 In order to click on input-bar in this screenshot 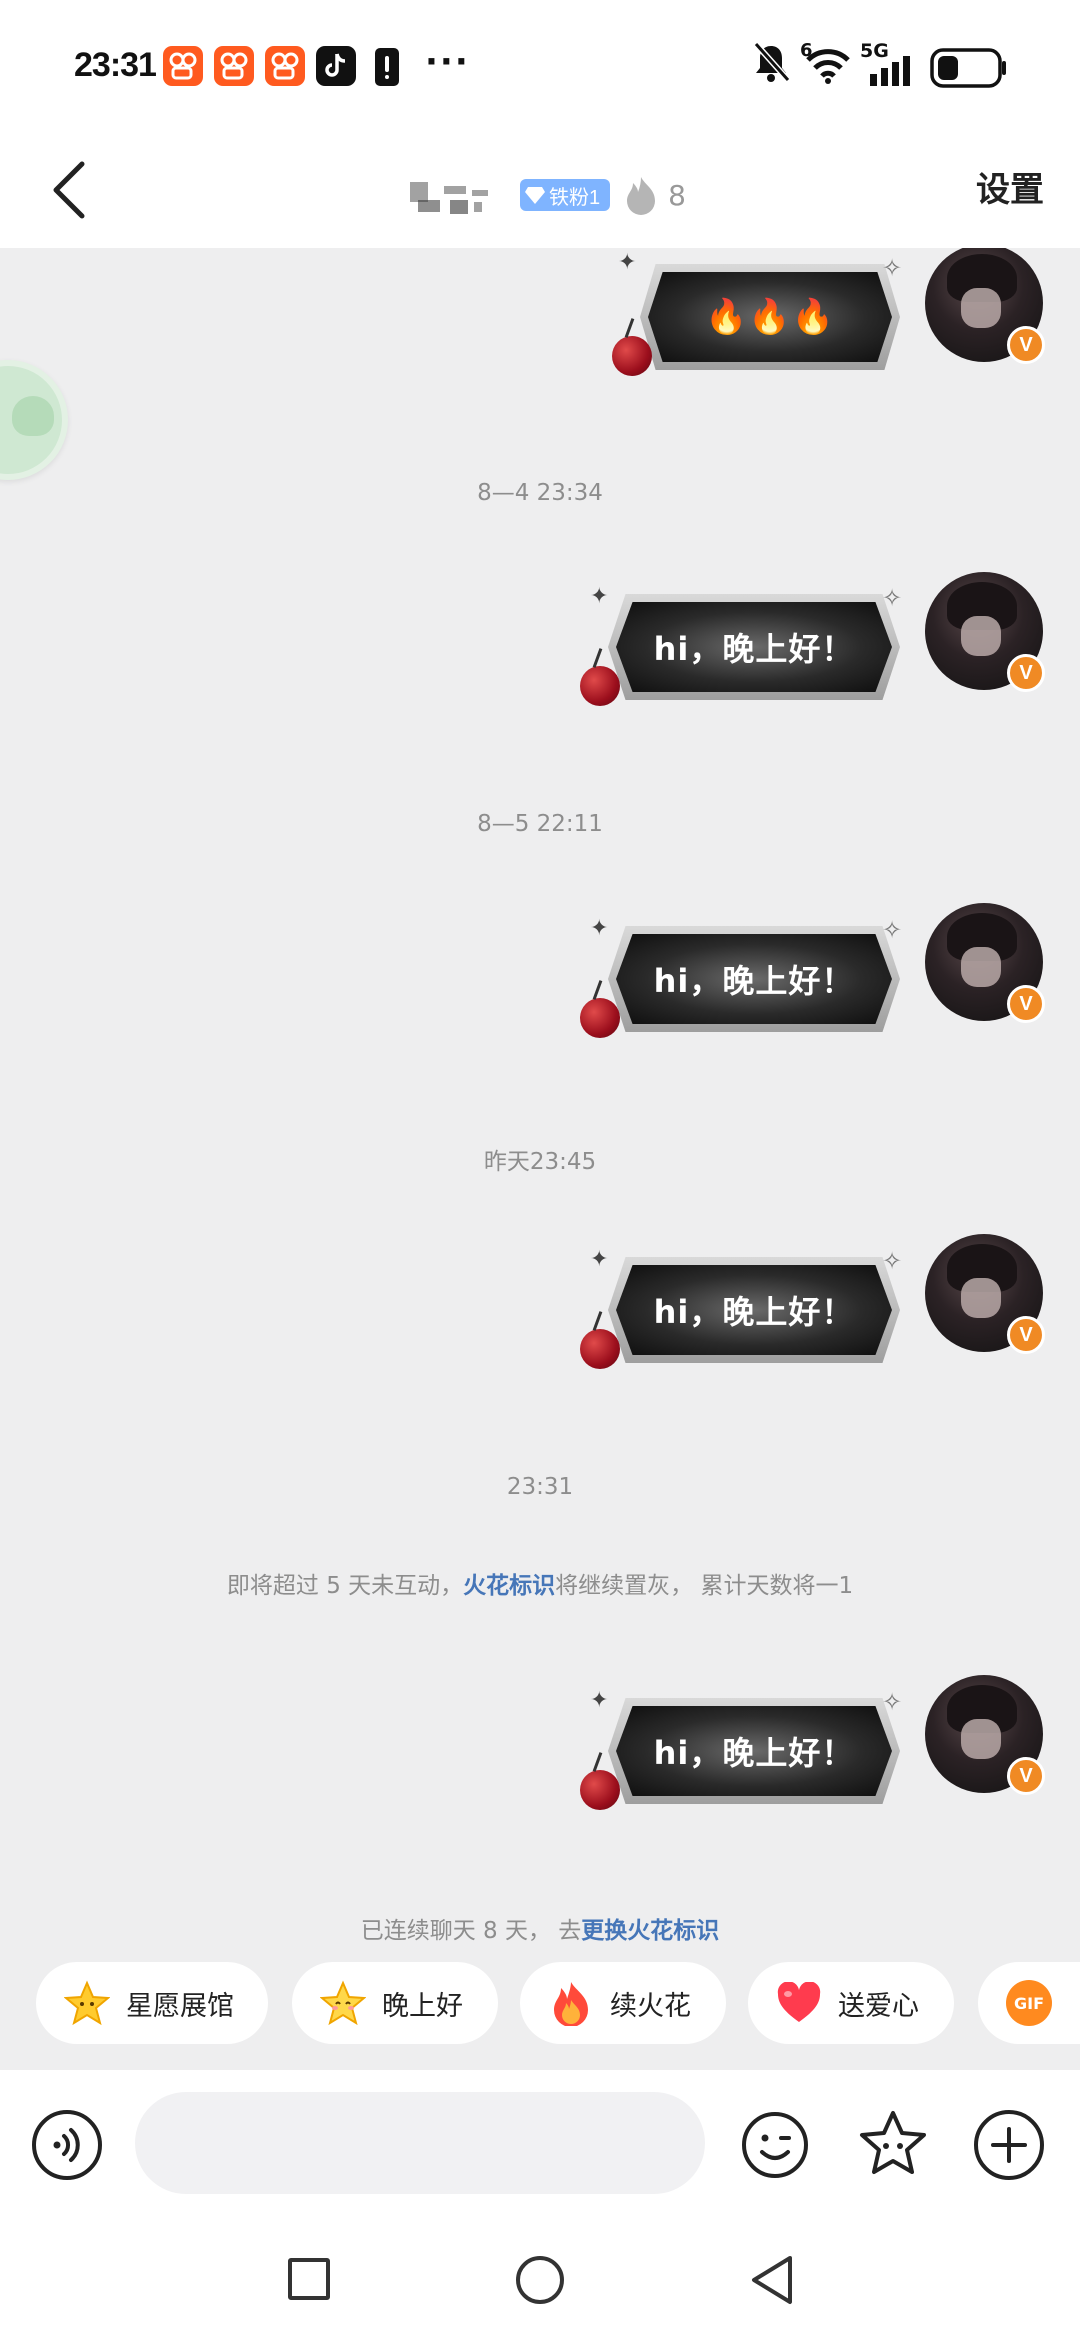, I will do `click(540, 2145)`.